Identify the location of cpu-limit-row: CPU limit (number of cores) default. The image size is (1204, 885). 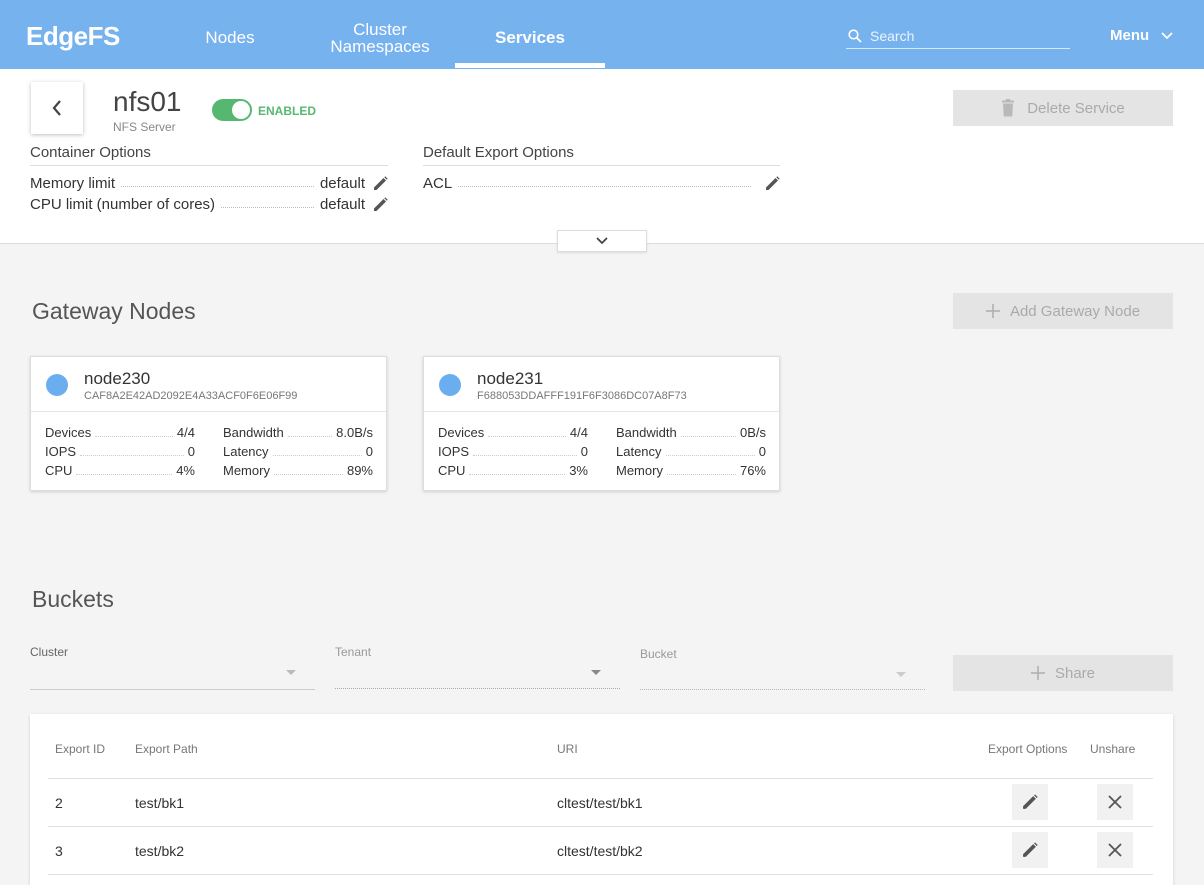
(209, 204).